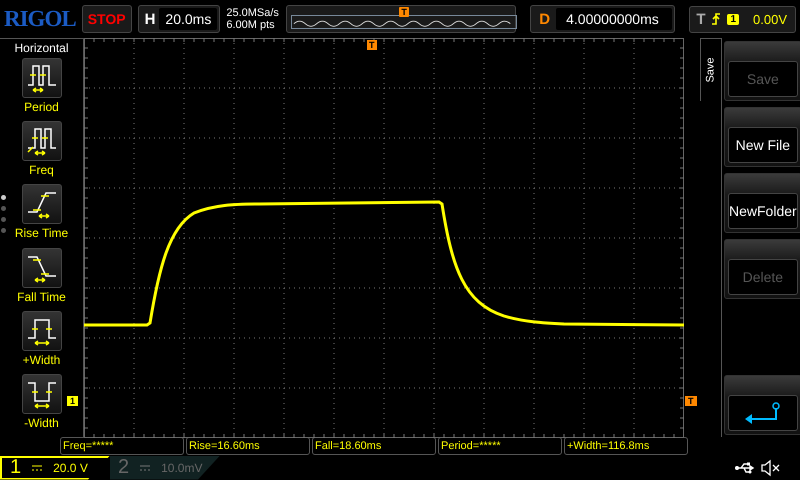  I want to click on rising-edge-icon, so click(716, 19).